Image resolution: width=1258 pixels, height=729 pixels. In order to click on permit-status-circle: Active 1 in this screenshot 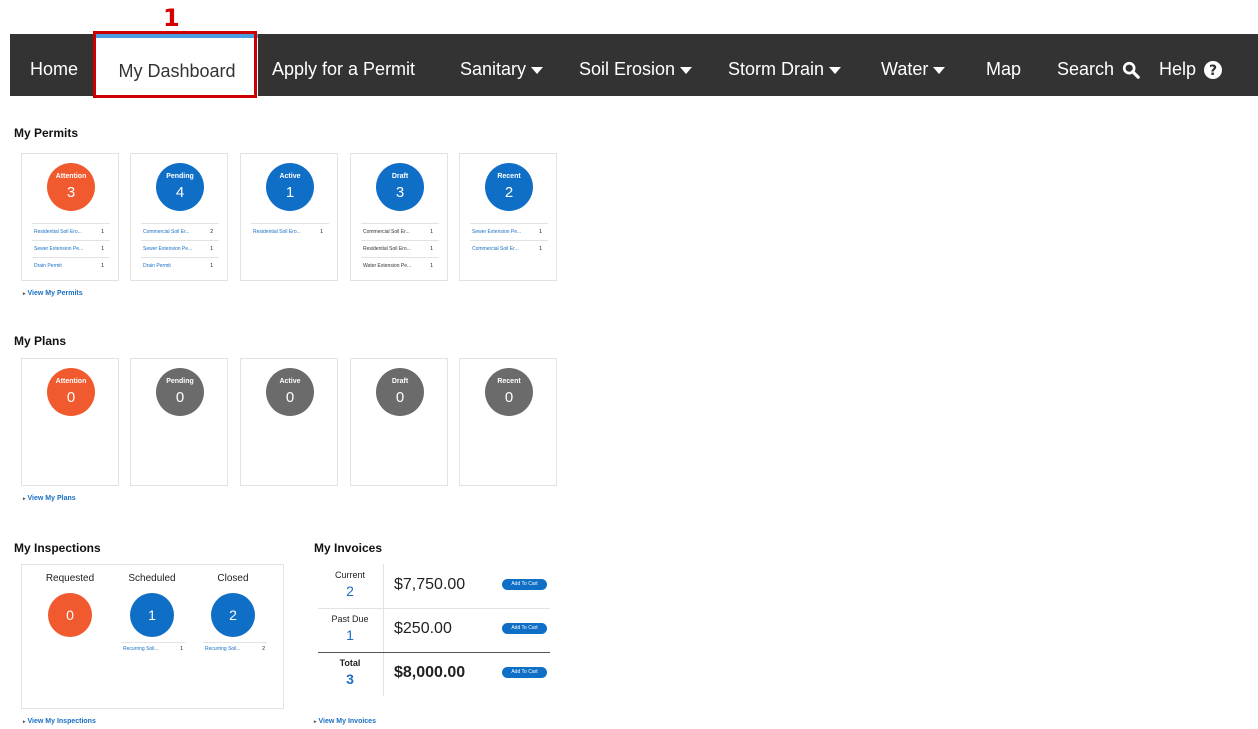, I will do `click(290, 187)`.